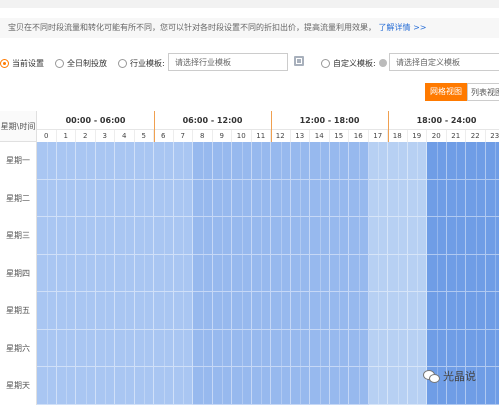 The width and height of the screenshot is (499, 405). I want to click on grid-view-button: 网格视图, so click(446, 92).